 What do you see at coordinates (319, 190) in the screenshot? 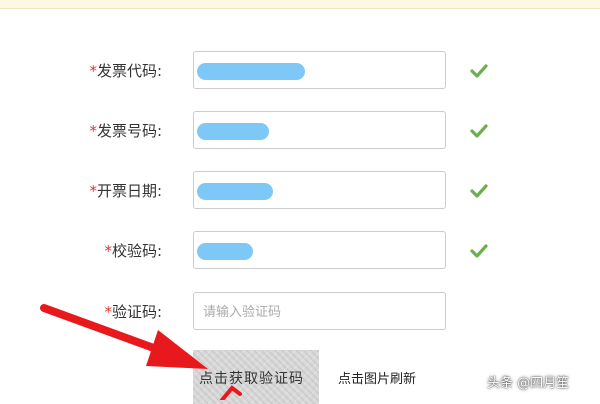
I see `invoice-date-input` at bounding box center [319, 190].